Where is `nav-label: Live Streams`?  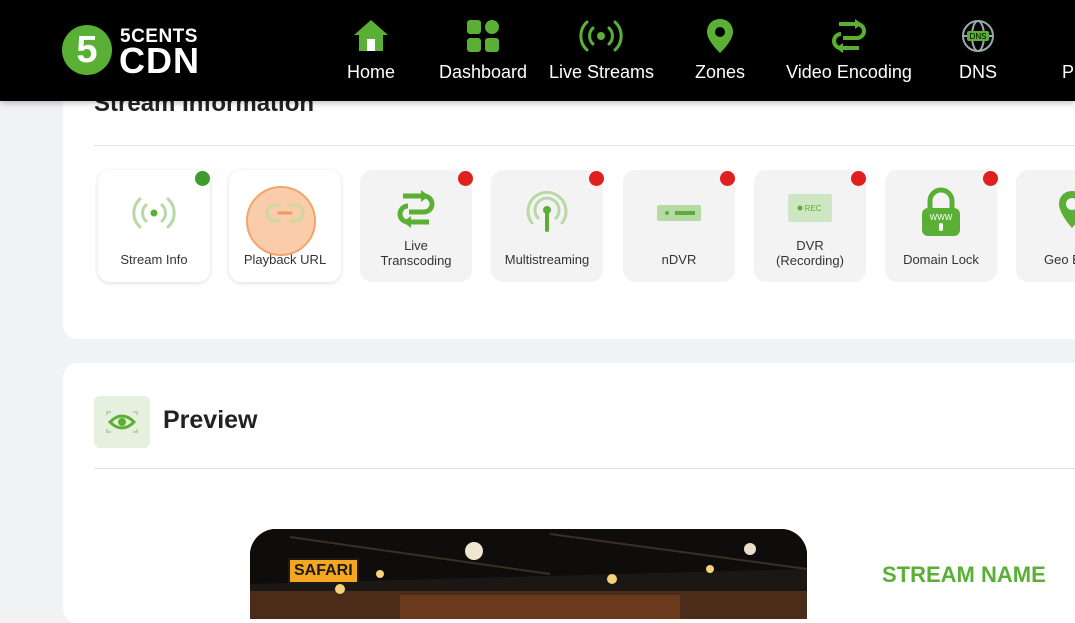 nav-label: Live Streams is located at coordinates (602, 72).